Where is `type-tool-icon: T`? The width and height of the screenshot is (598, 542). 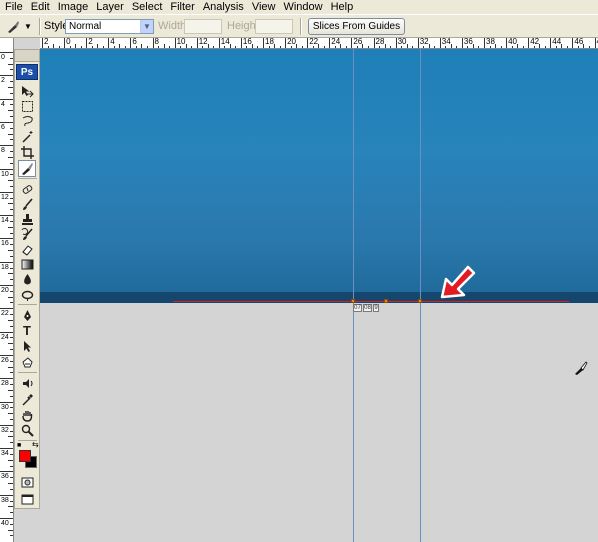
type-tool-icon: T is located at coordinates (27, 330).